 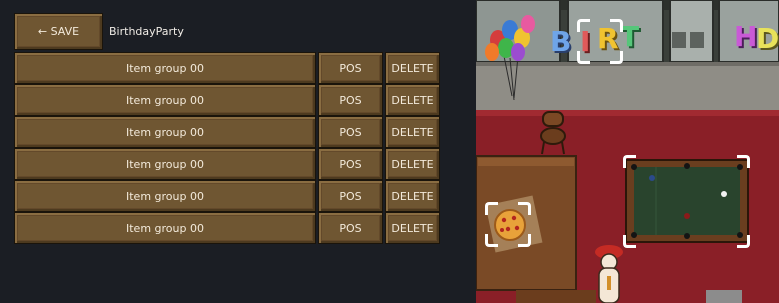 What do you see at coordinates (561, 41) in the screenshot?
I see `banner-letter: B` at bounding box center [561, 41].